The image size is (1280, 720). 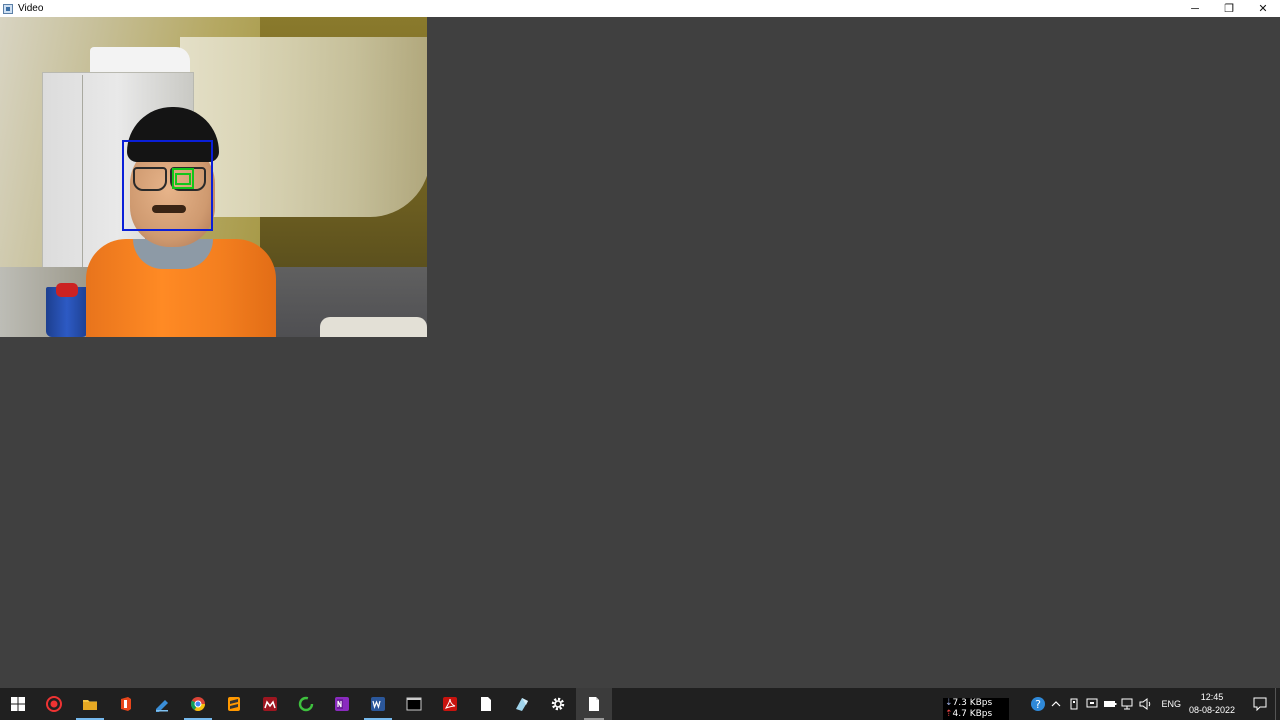 I want to click on clock: 12:45 08-08-2022, so click(x=1212, y=704).